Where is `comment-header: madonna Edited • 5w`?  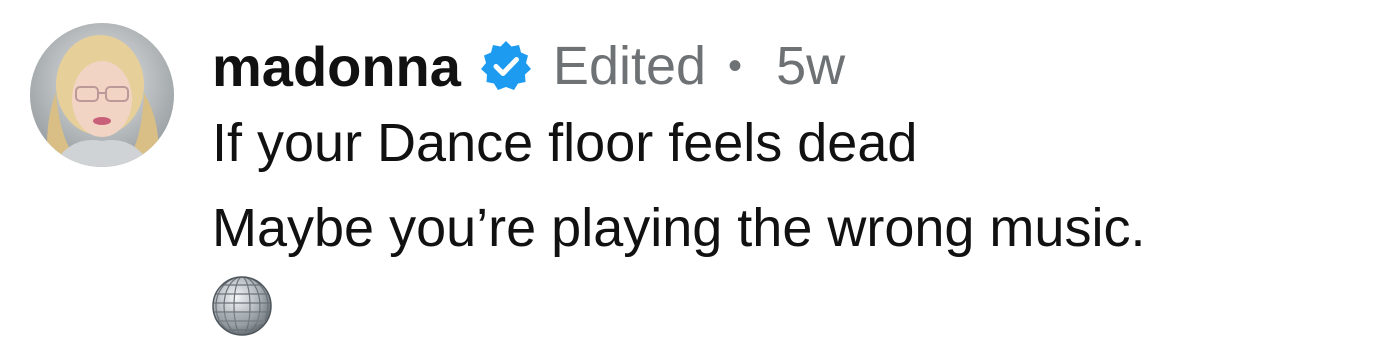
comment-header: madonna Edited • 5w is located at coordinates (528, 66).